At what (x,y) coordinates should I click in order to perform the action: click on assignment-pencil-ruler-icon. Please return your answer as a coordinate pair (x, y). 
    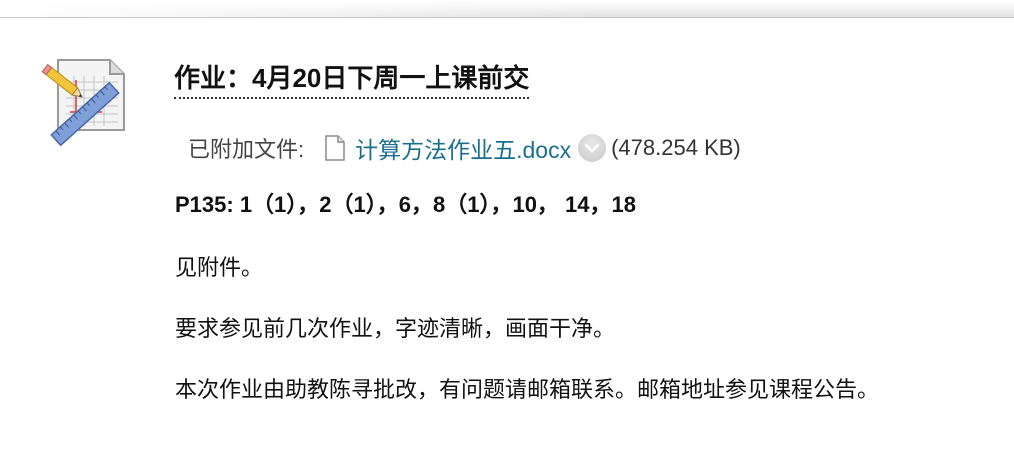
    Looking at the image, I should click on (85, 100).